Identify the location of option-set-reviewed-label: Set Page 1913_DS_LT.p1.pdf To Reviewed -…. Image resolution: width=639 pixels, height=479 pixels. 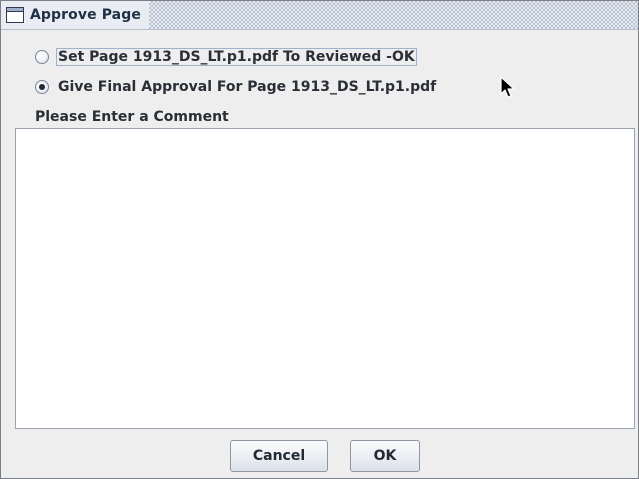
(236, 57).